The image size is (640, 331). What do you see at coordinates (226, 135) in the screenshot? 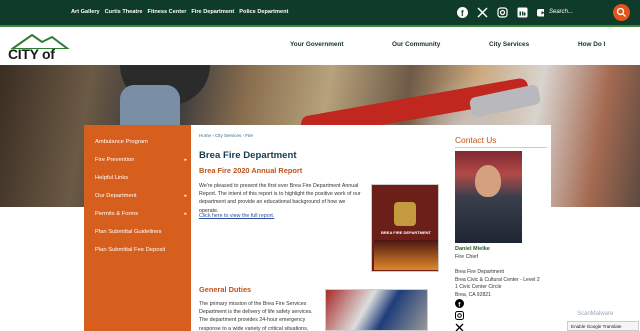
I see `breadcrumb: Home › City Services › Fire` at bounding box center [226, 135].